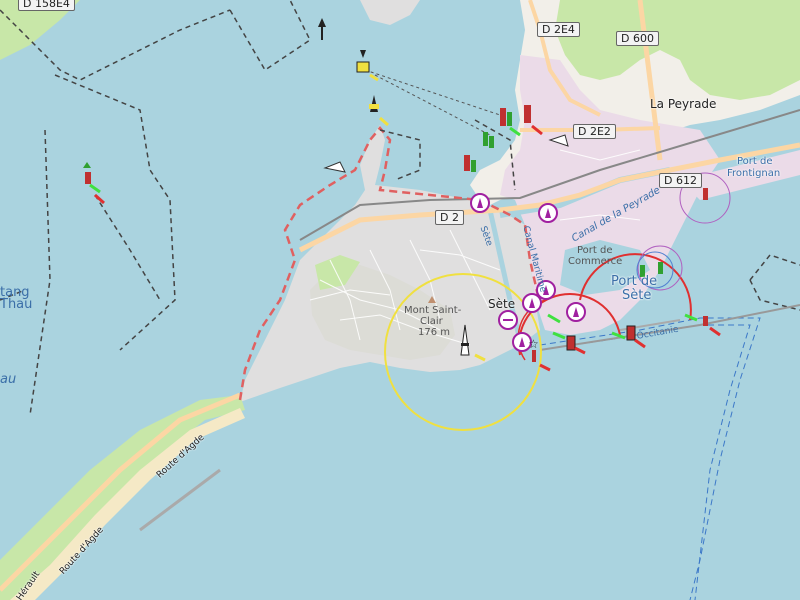 This screenshot has height=600, width=800. I want to click on anchorage-icon, so click(334, 167).